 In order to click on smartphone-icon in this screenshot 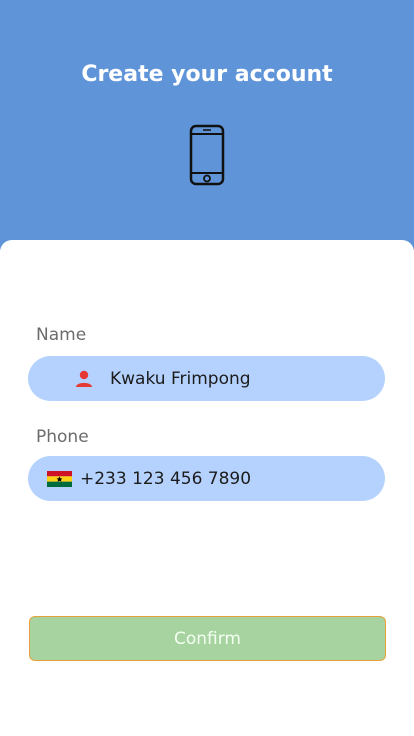, I will do `click(207, 155)`.